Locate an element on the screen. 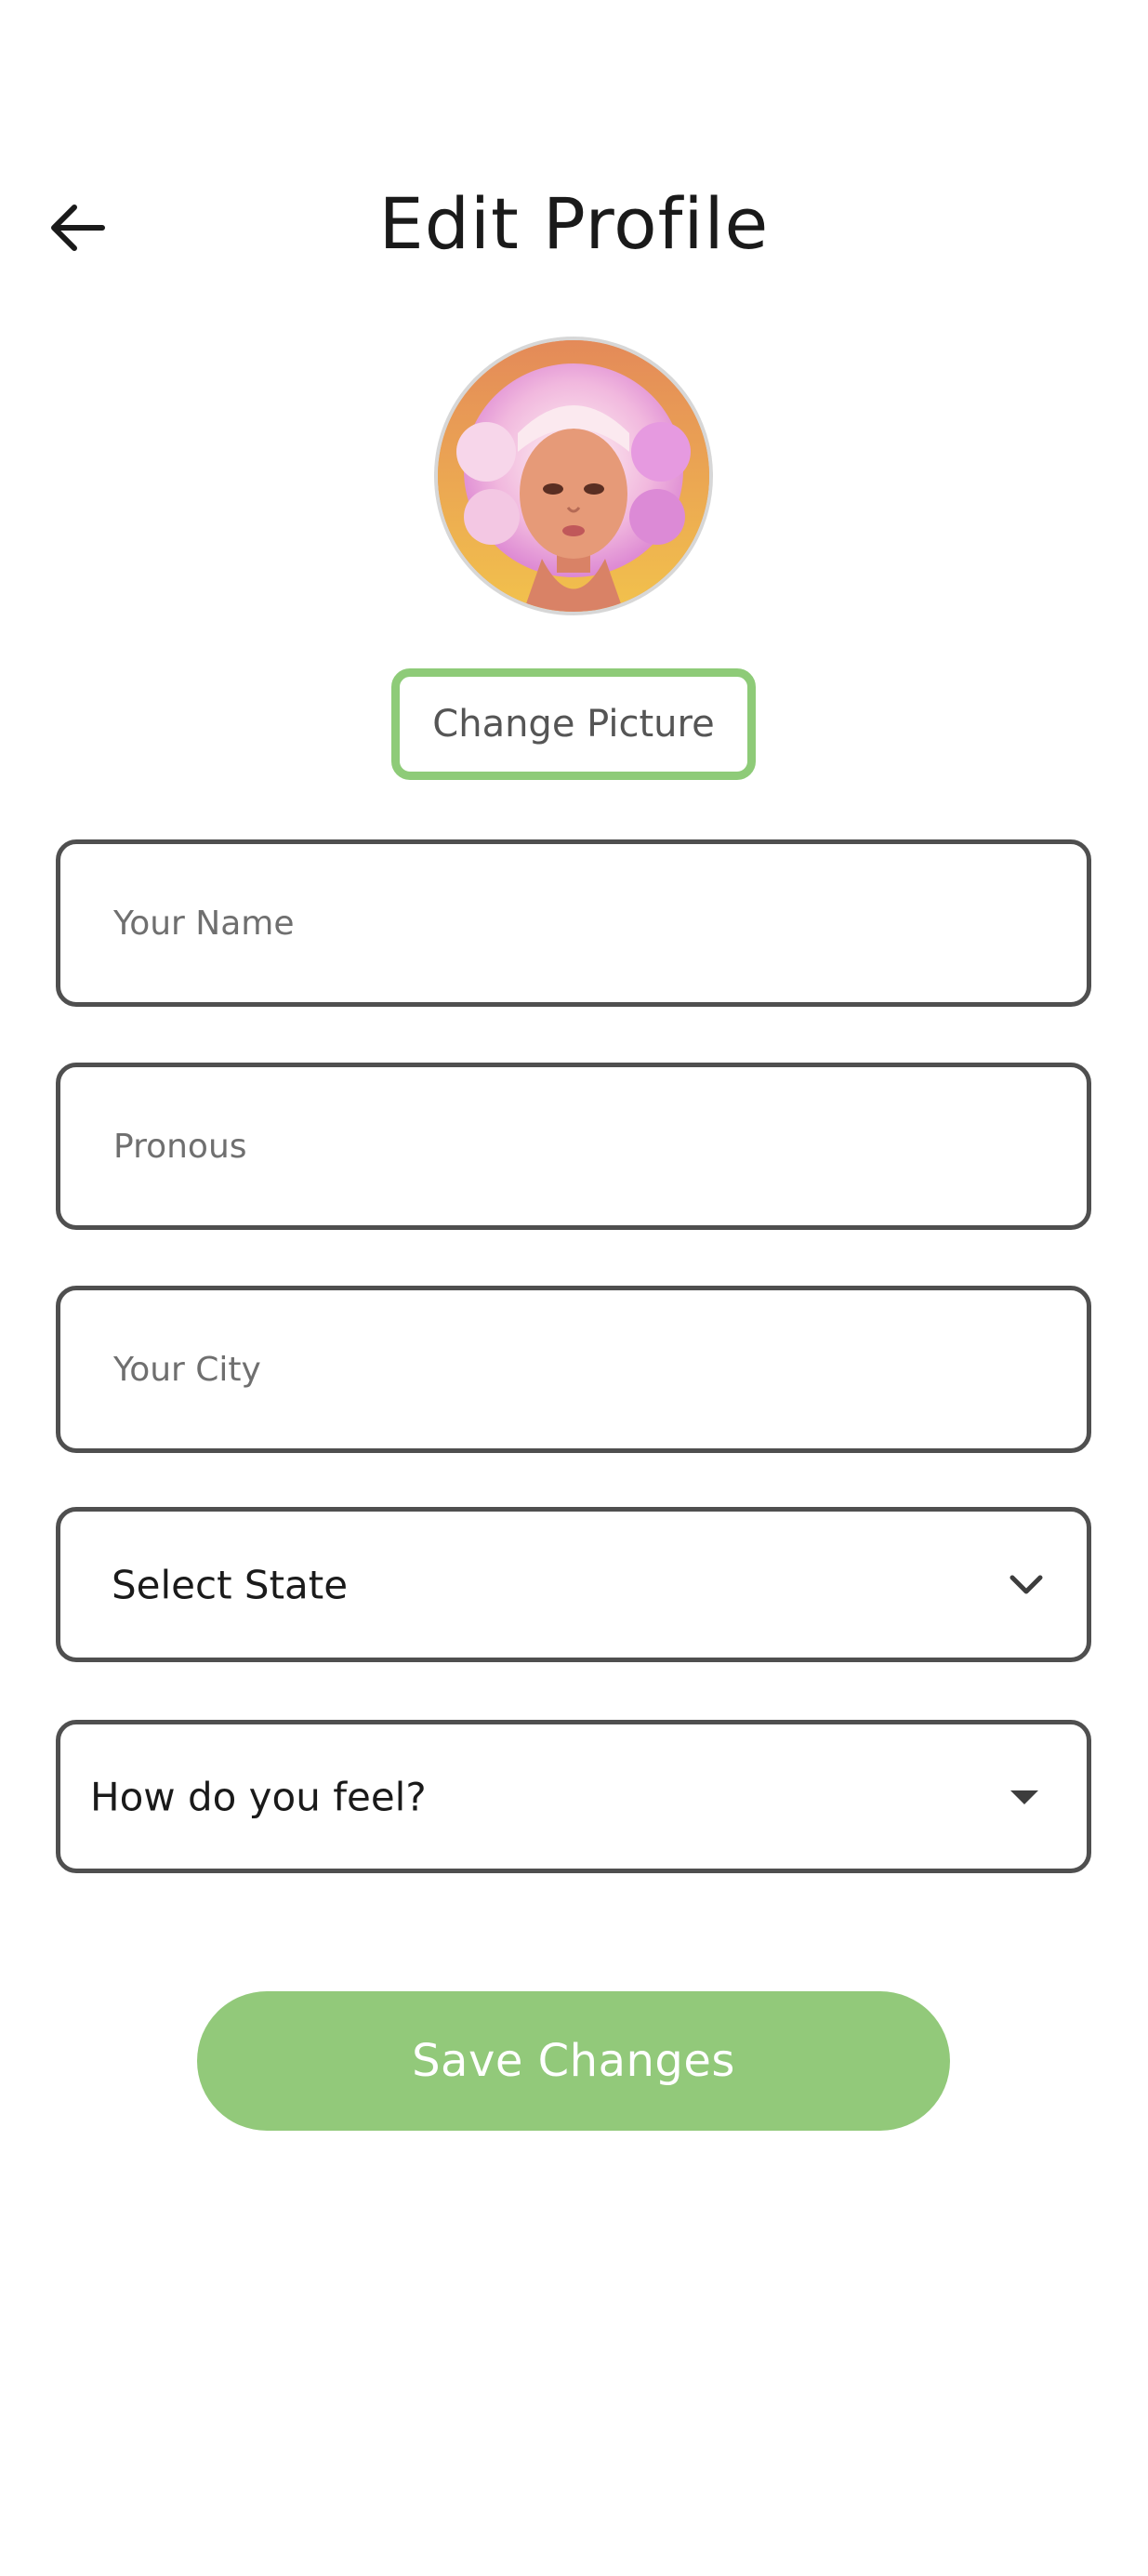 This screenshot has height=2576, width=1148. pronouns-input is located at coordinates (581, 1146).